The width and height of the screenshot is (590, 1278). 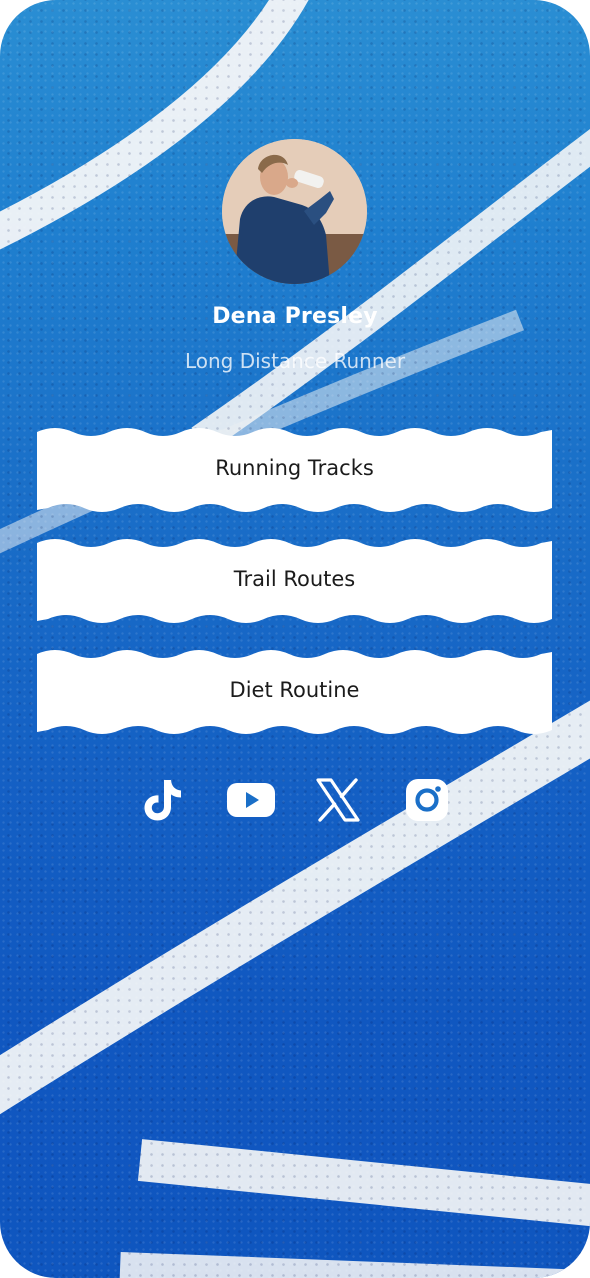 I want to click on avatar, so click(x=294, y=211).